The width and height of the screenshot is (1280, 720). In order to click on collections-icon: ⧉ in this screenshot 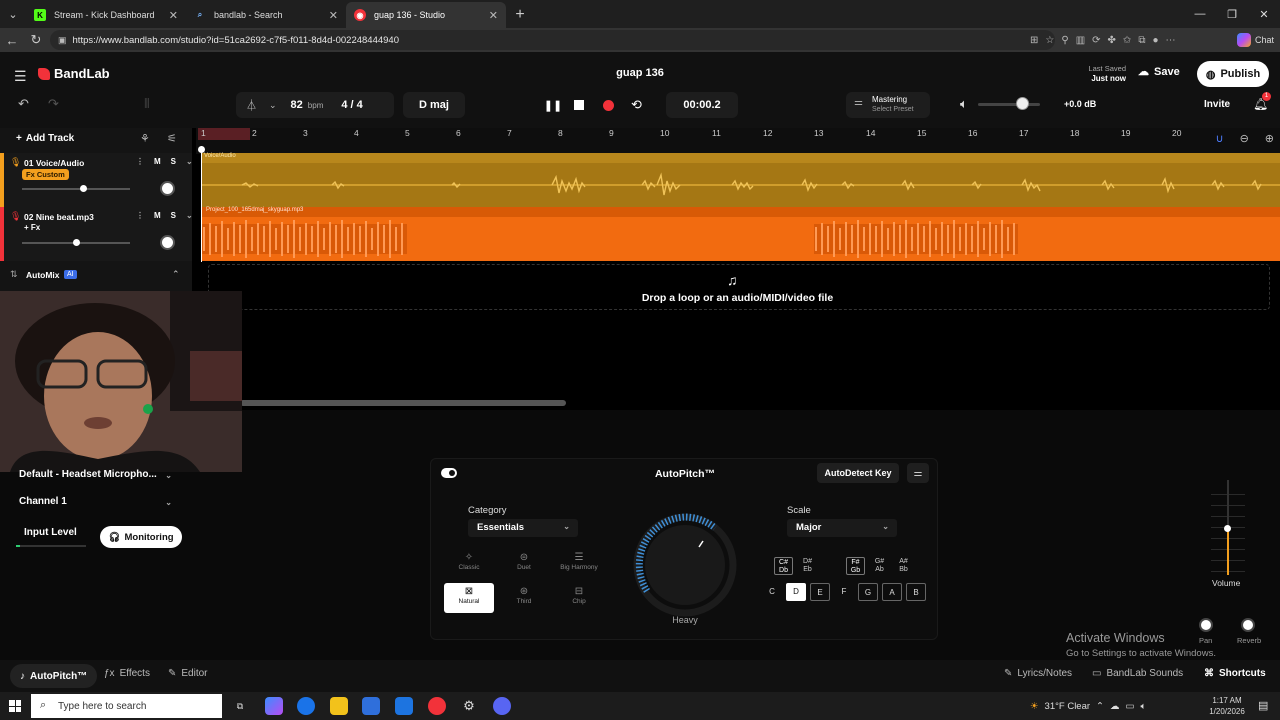, I will do `click(1141, 40)`.